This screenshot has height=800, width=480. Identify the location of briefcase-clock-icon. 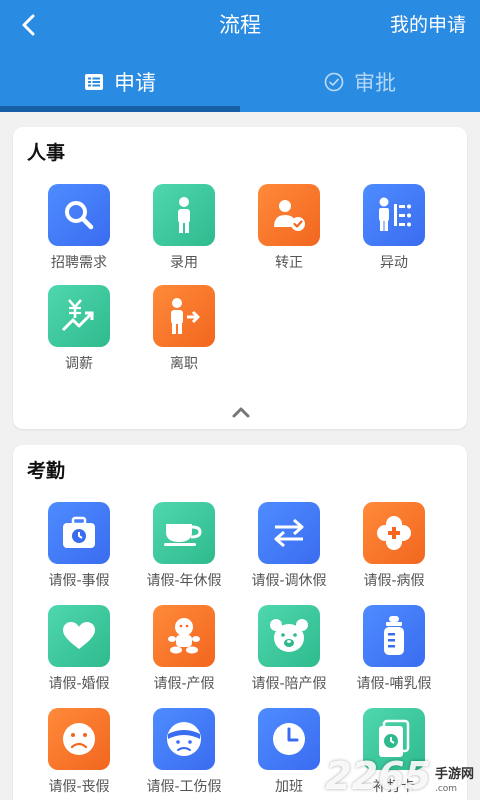
(79, 533).